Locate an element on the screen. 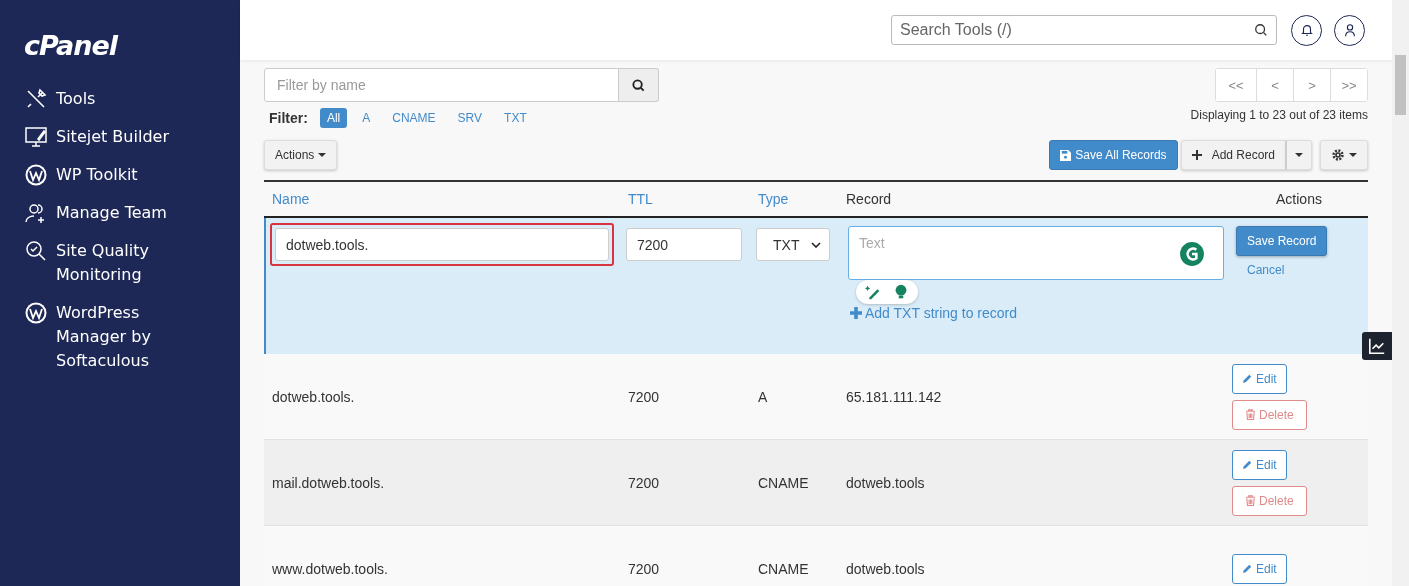  column-header: TTL is located at coordinates (685, 199).